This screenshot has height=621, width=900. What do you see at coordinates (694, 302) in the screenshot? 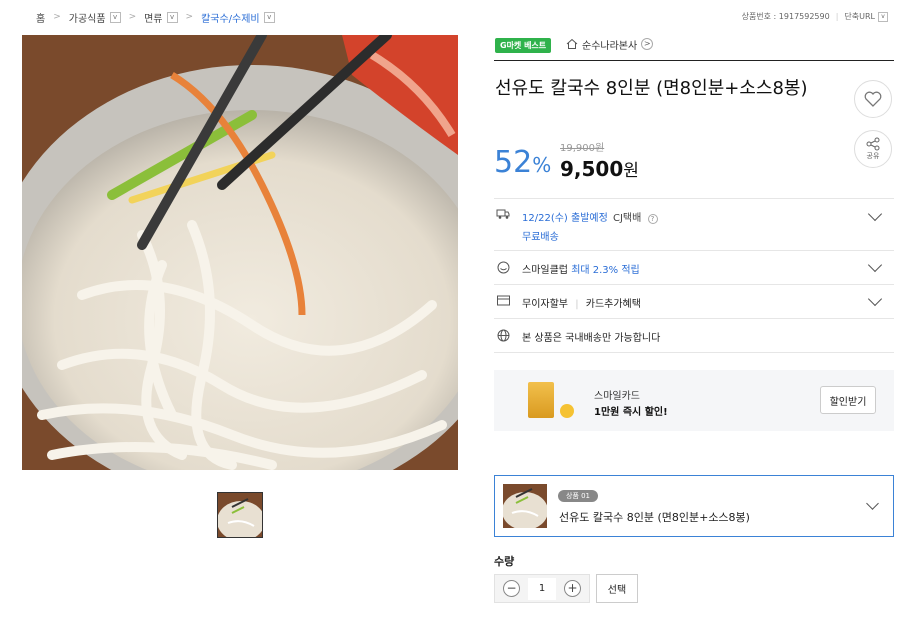
I see `installment-row: 무이자할부 | 카드추가혜택` at bounding box center [694, 302].